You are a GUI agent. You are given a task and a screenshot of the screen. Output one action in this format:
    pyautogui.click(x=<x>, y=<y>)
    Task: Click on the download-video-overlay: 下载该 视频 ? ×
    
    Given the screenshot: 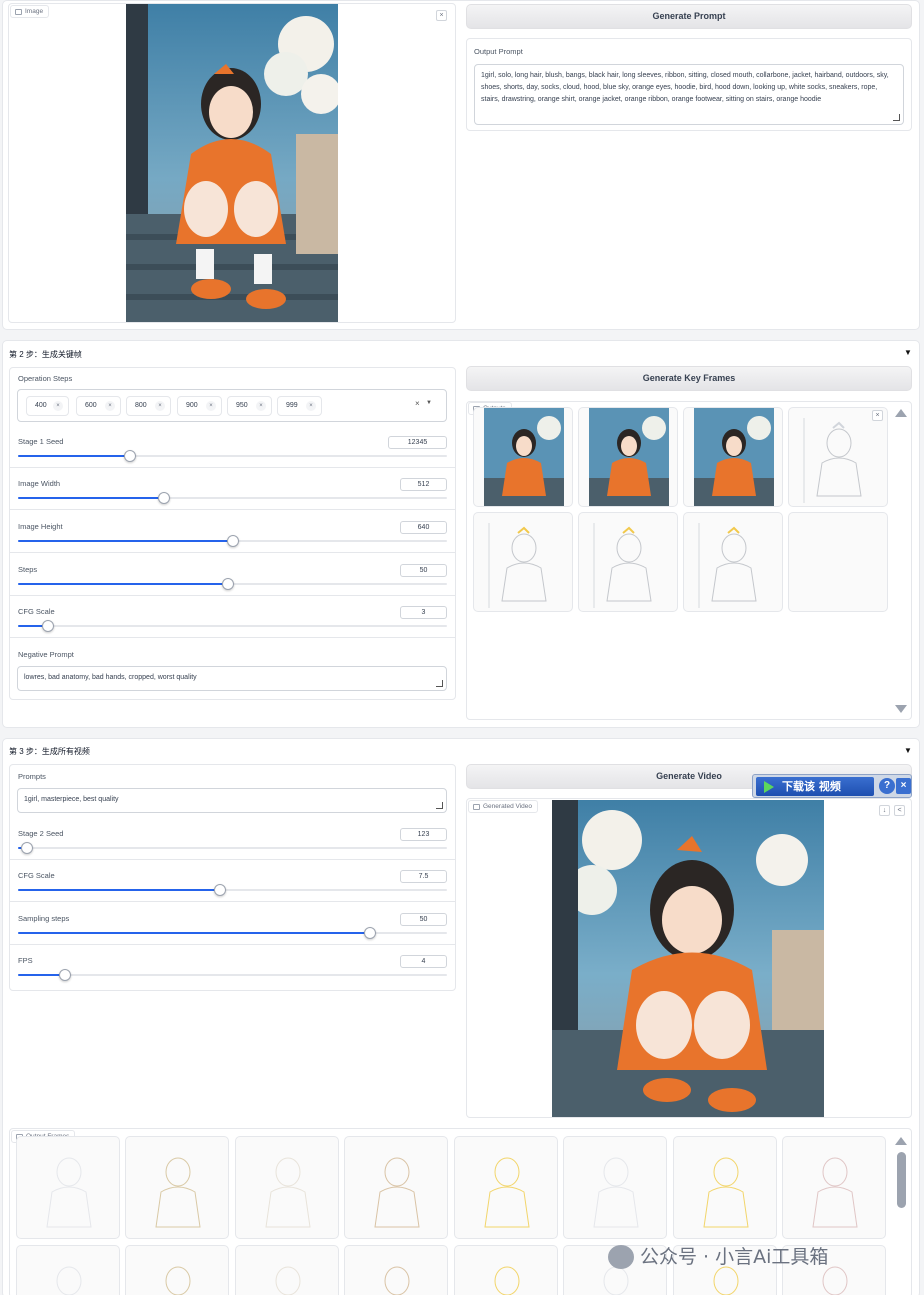 What is the action you would take?
    pyautogui.click(x=832, y=786)
    